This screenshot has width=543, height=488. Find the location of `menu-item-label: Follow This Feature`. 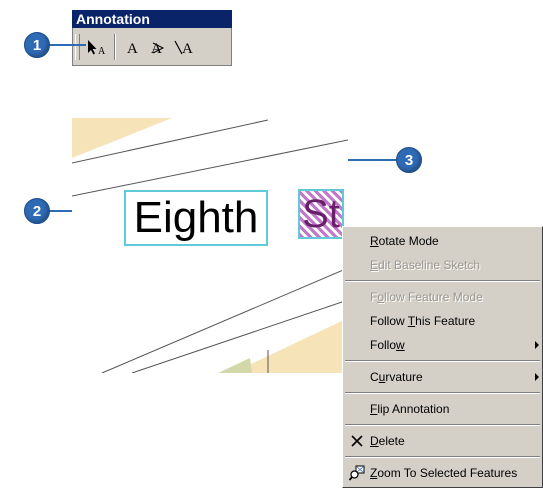

menu-item-label: Follow This Feature is located at coordinates (423, 321).